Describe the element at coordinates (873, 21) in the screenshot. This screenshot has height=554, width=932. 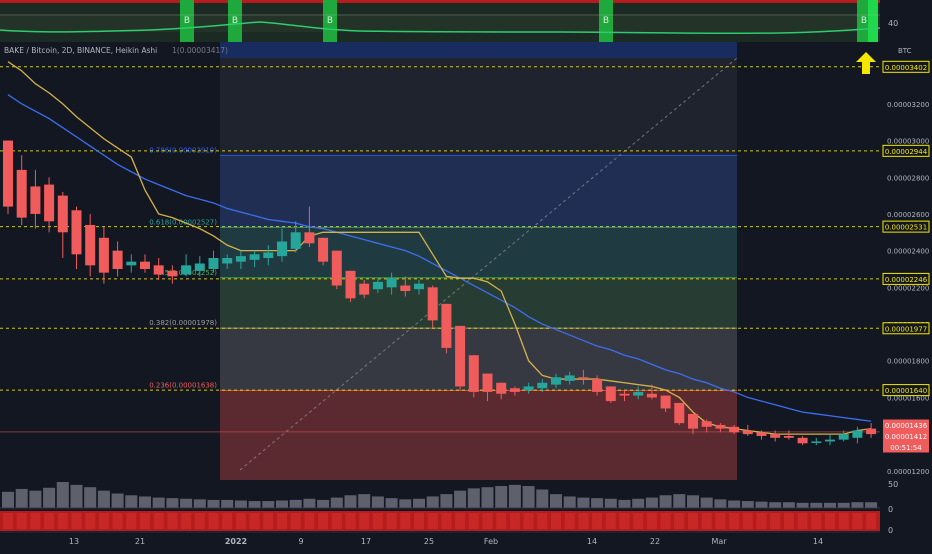
I see `current-signal-bar` at that location.